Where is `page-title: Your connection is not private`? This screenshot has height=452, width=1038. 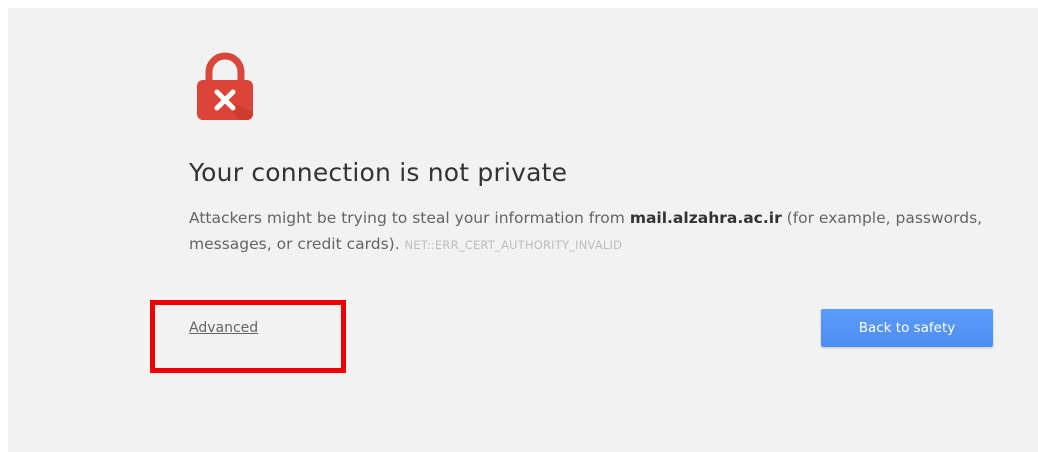
page-title: Your connection is not private is located at coordinates (378, 172).